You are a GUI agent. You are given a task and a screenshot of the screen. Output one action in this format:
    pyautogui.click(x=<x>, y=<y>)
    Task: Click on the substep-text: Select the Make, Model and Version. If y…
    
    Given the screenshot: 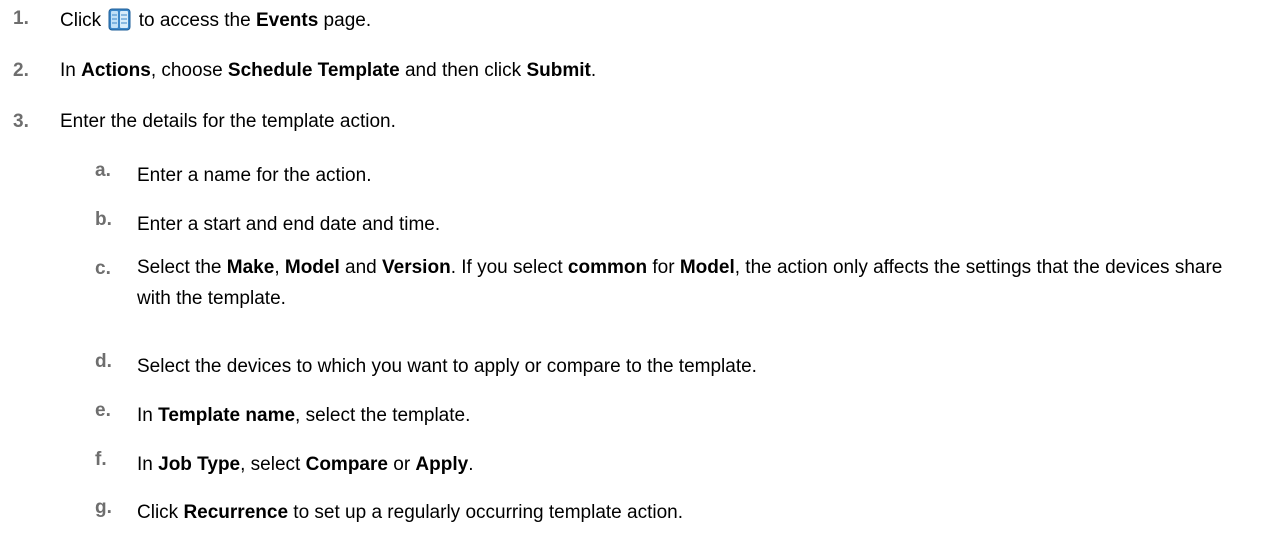 What is the action you would take?
    pyautogui.click(x=694, y=283)
    